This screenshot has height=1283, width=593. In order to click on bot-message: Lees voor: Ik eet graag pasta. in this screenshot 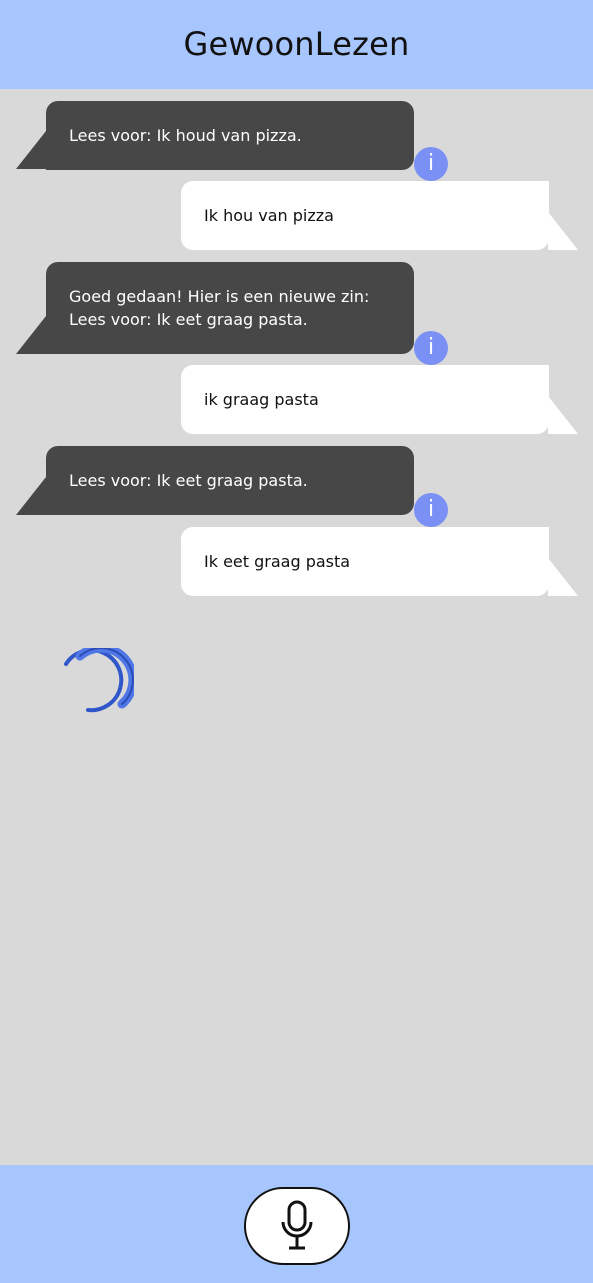, I will do `click(230, 480)`.